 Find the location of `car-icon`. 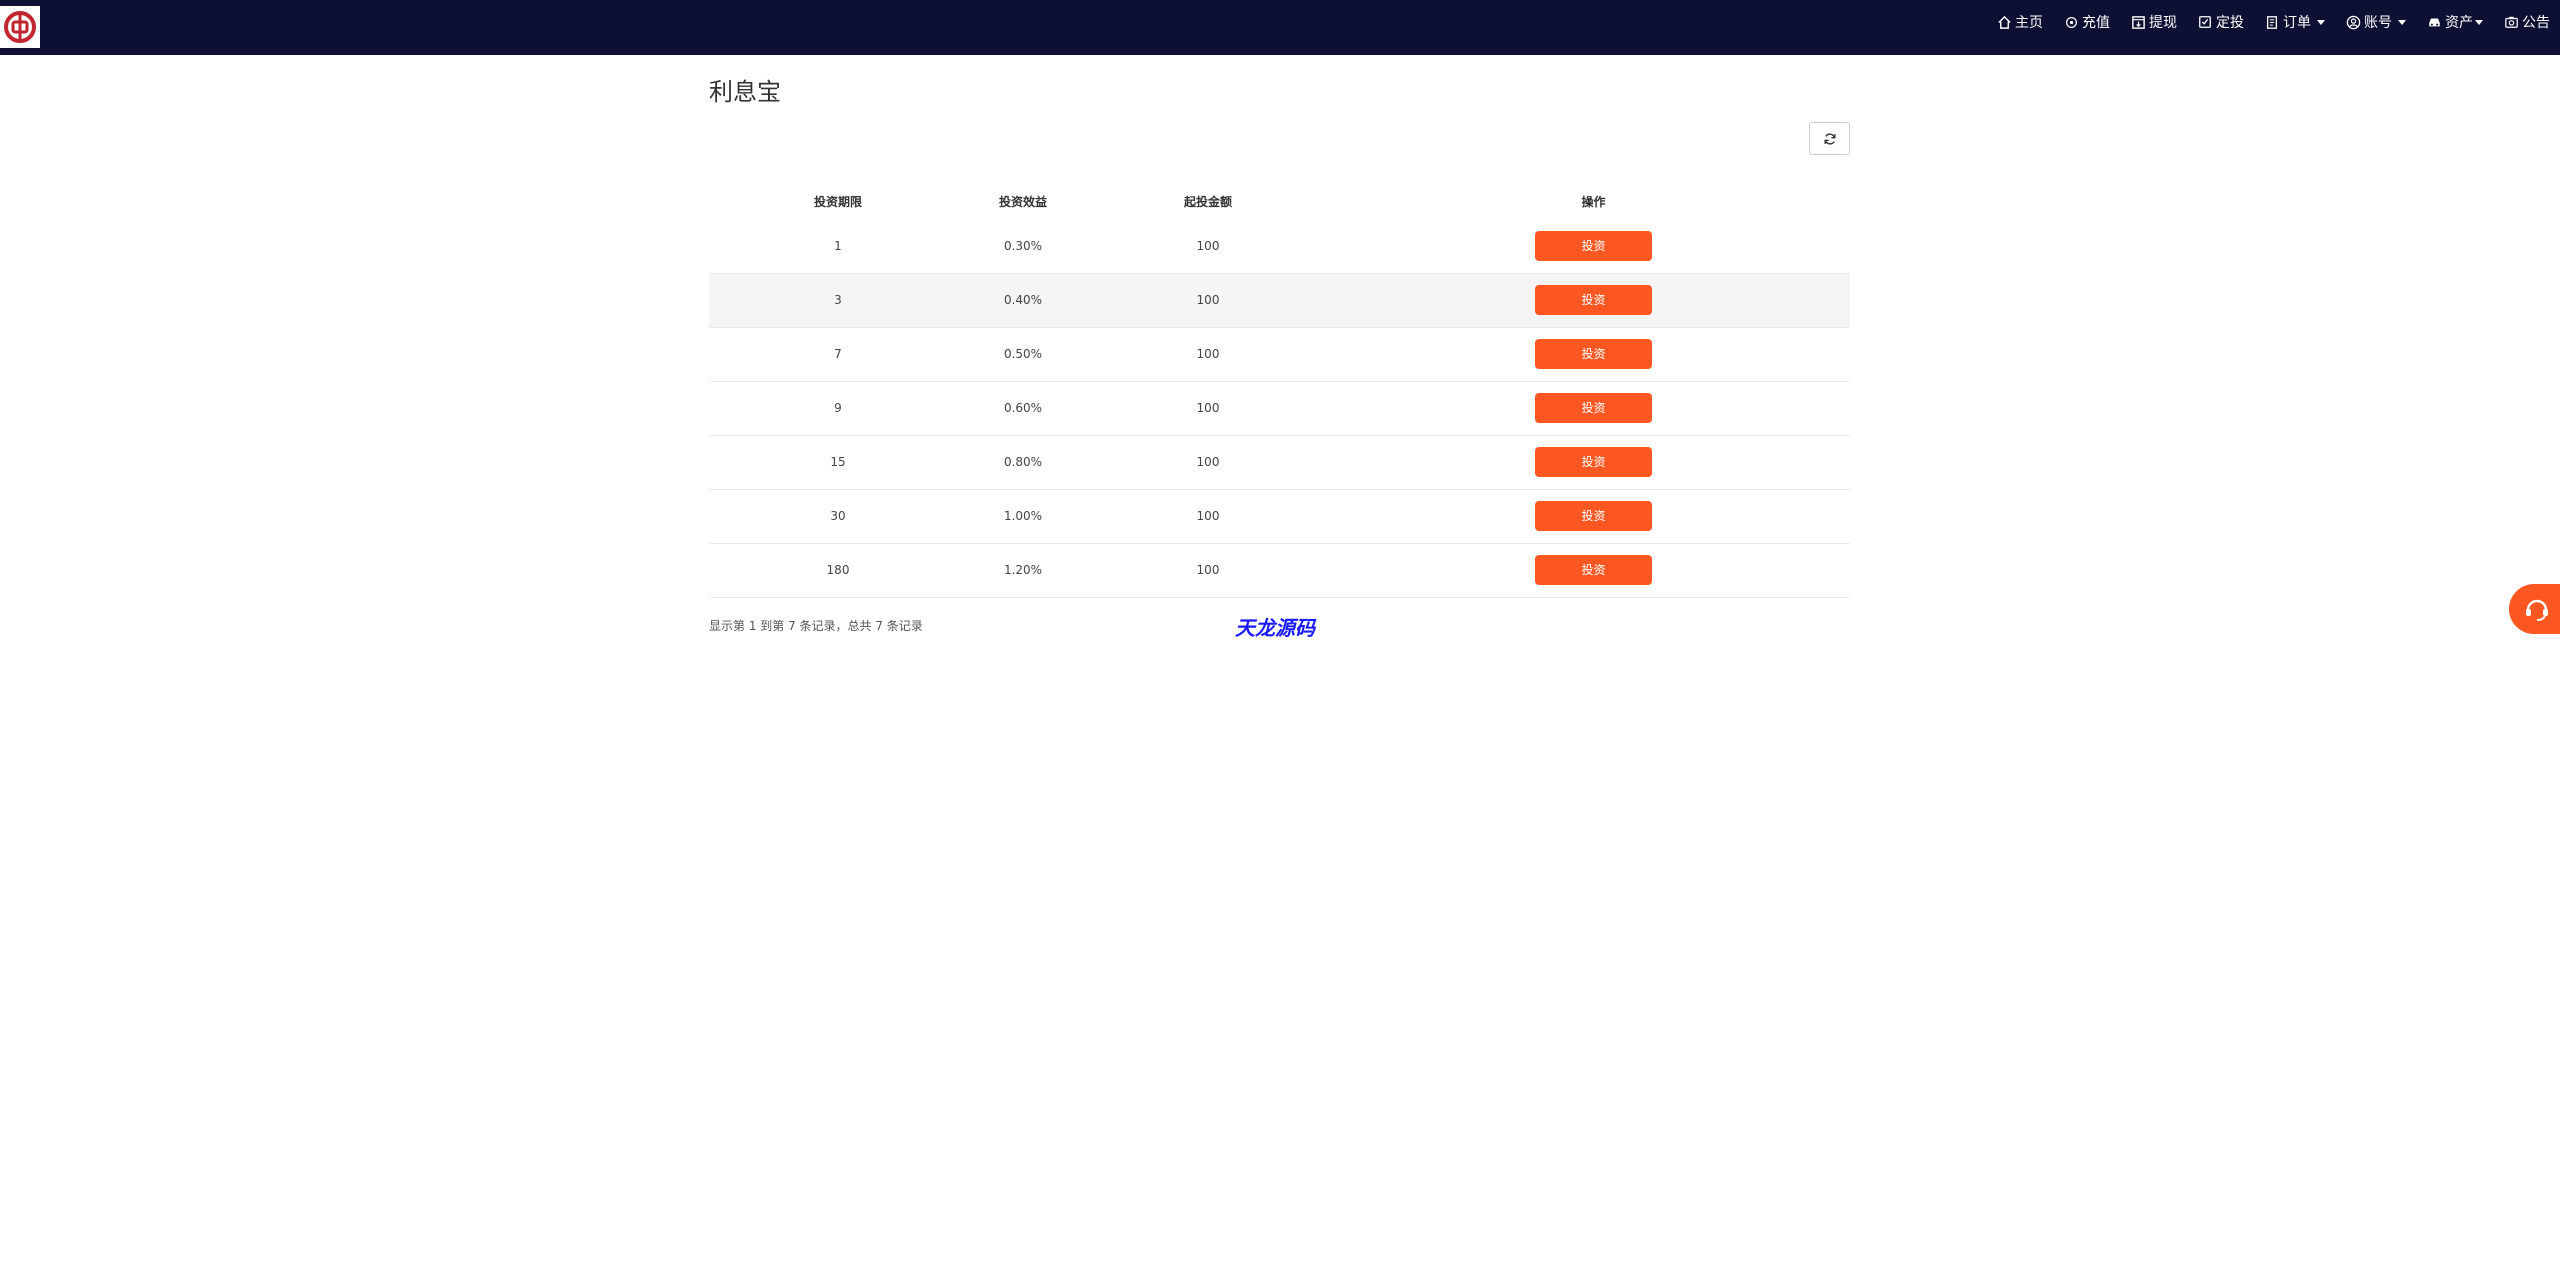

car-icon is located at coordinates (2434, 22).